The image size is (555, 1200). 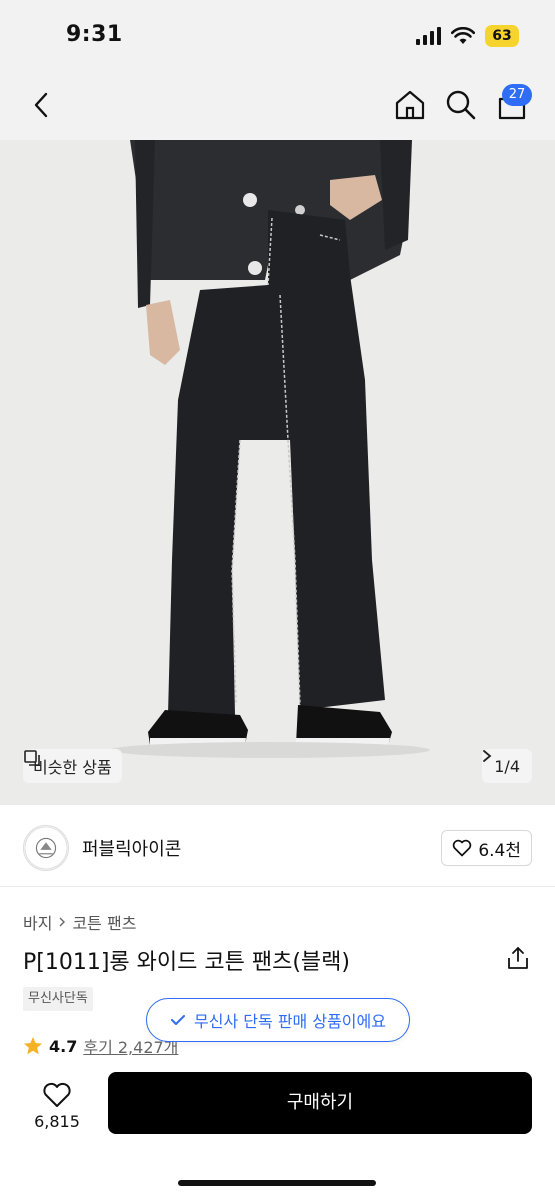 I want to click on rating-value: 4.7, so click(x=63, y=1046).